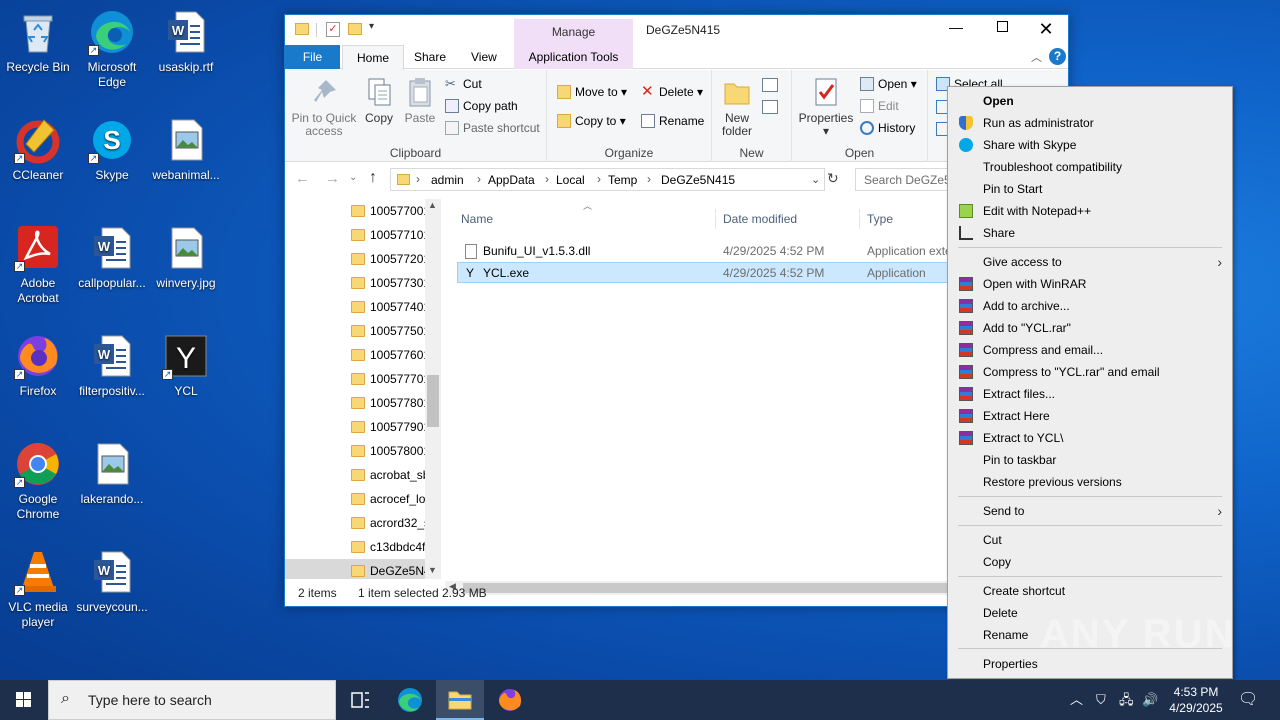 This screenshot has width=1280, height=720. Describe the element at coordinates (1090, 233) in the screenshot. I see `menu-item: Share` at that location.